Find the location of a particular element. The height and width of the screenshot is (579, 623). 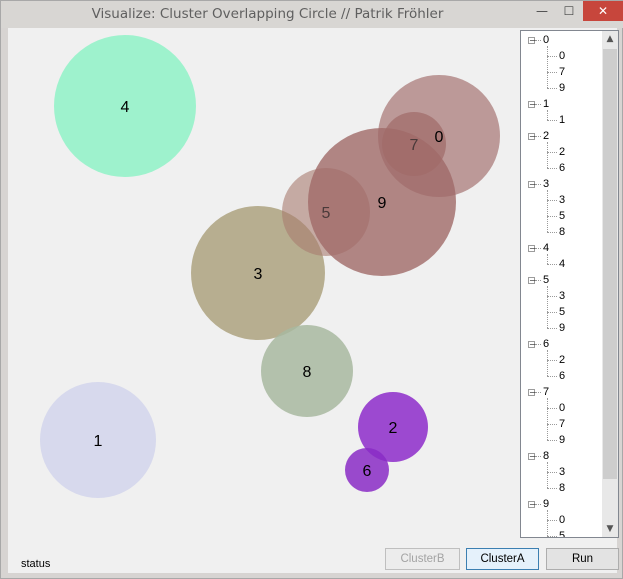

circle-label-5: 5 is located at coordinates (326, 213).